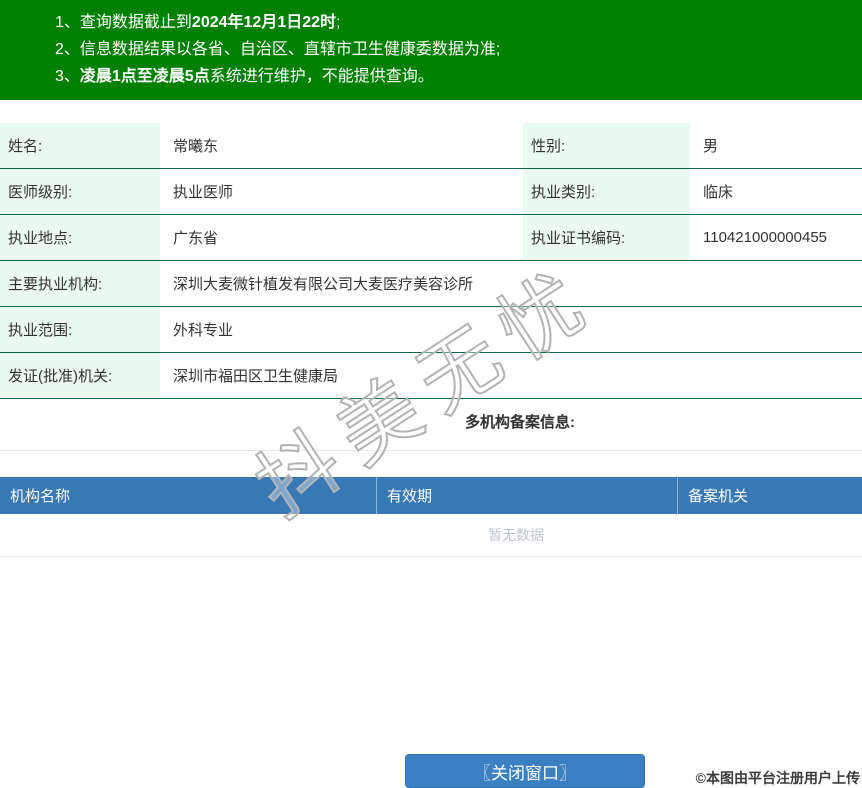 The width and height of the screenshot is (862, 788). What do you see at coordinates (80, 237) in the screenshot?
I see `field-label-location: 执业地点:` at bounding box center [80, 237].